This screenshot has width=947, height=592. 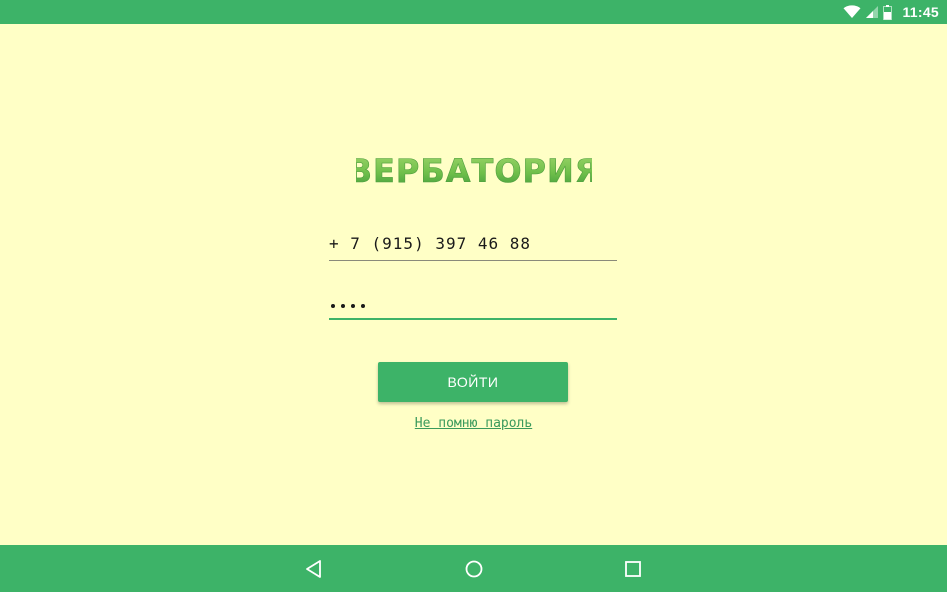 I want to click on navigation-bar, so click(x=473, y=568).